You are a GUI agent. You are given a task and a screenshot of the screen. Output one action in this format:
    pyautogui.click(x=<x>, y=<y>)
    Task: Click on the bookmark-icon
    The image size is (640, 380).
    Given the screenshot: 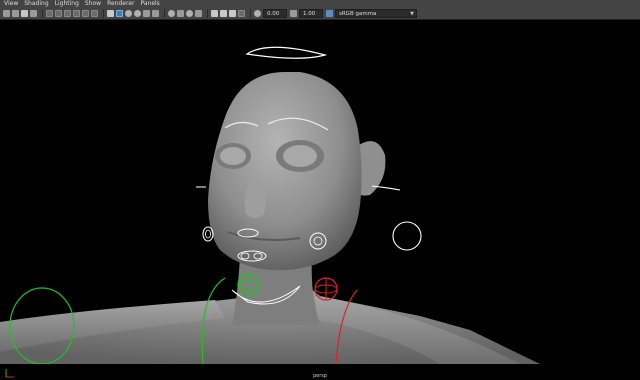 What is the action you would take?
    pyautogui.click(x=24, y=13)
    